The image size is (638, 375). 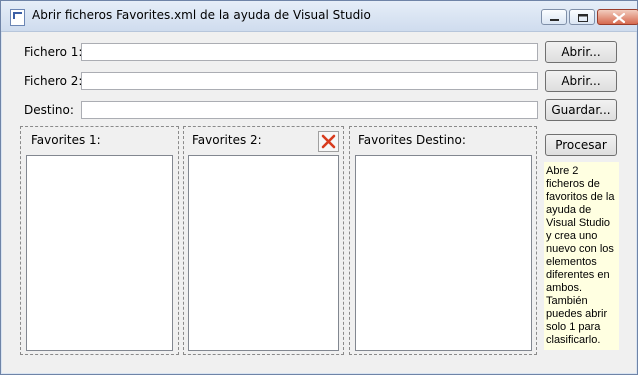 I want to click on close-icon, so click(x=619, y=18).